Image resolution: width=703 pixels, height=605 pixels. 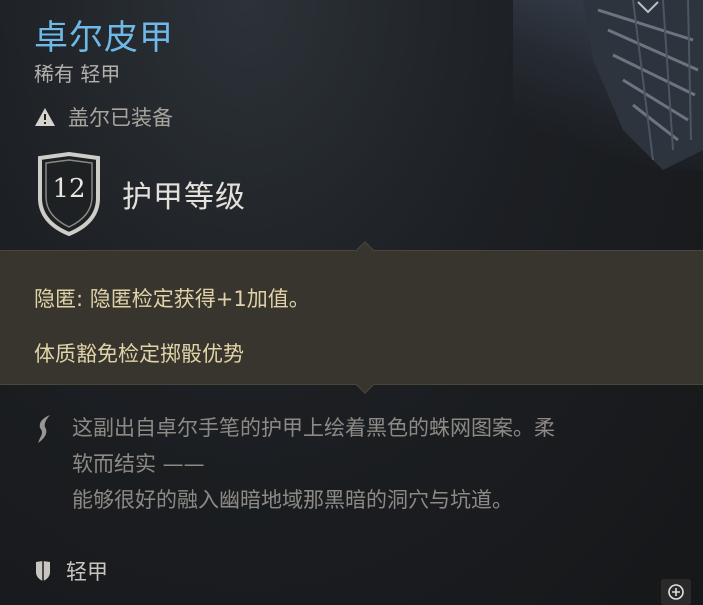 I want to click on armor-type-footer: 轻甲, so click(x=71, y=571).